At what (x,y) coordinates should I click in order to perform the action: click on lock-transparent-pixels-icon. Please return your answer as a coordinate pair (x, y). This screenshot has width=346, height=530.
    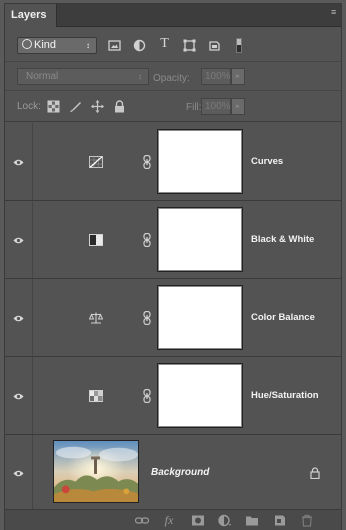
    Looking at the image, I should click on (53, 106).